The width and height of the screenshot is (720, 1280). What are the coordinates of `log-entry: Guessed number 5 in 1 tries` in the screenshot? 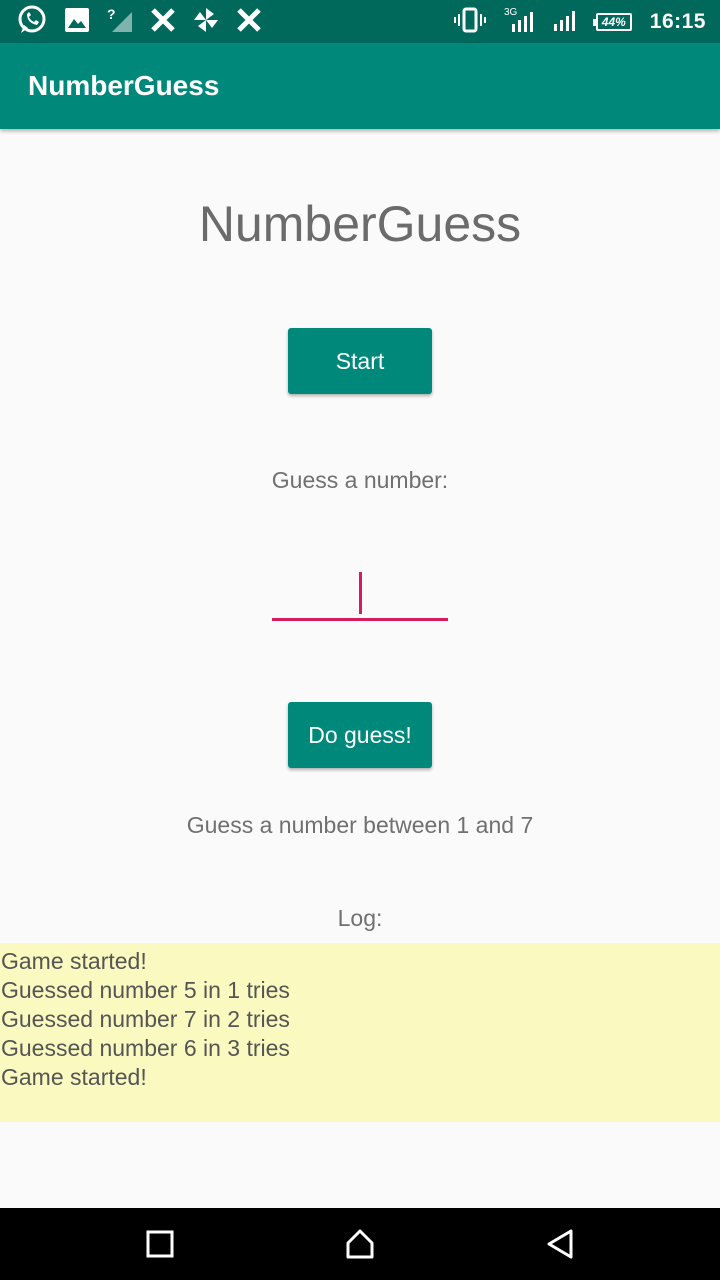 It's located at (145, 990).